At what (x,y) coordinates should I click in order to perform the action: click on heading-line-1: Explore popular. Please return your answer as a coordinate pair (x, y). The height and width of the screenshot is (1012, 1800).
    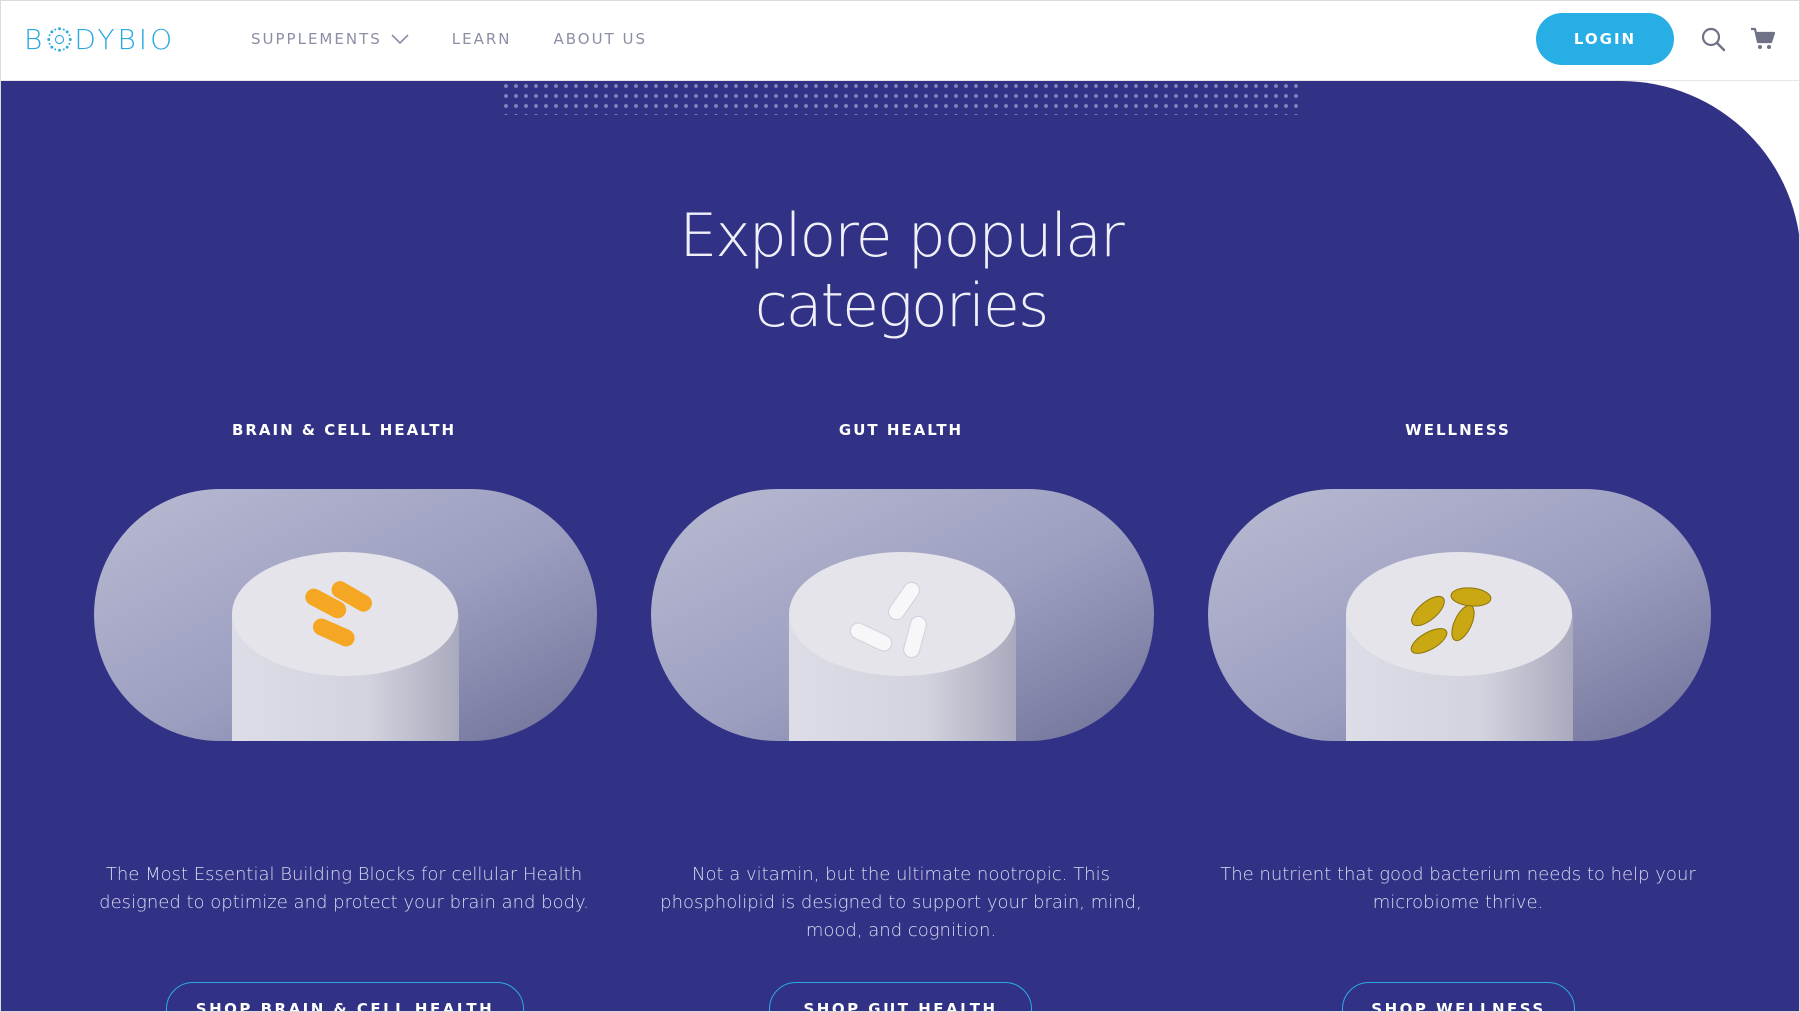
    Looking at the image, I should click on (901, 236).